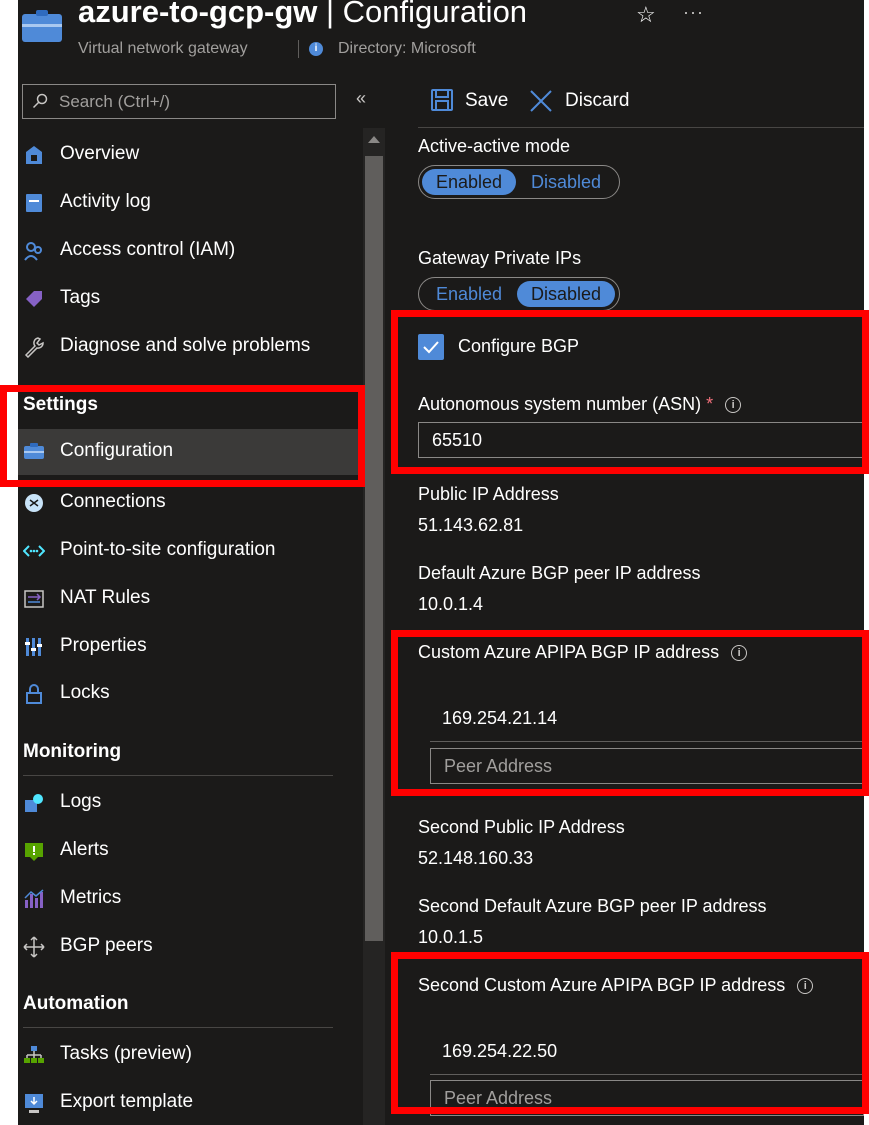 This screenshot has height=1125, width=869. What do you see at coordinates (442, 100) in the screenshot?
I see `save-icon` at bounding box center [442, 100].